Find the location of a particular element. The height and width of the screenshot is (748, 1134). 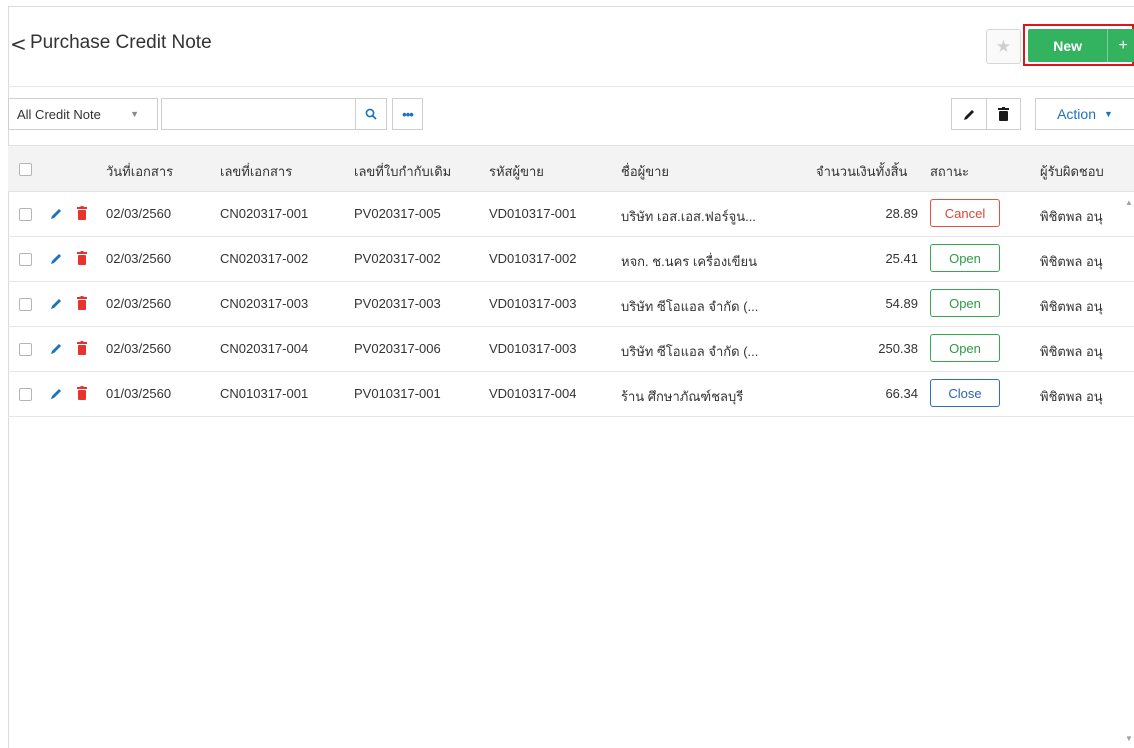

cell-amount: 54.89 is located at coordinates (901, 303).